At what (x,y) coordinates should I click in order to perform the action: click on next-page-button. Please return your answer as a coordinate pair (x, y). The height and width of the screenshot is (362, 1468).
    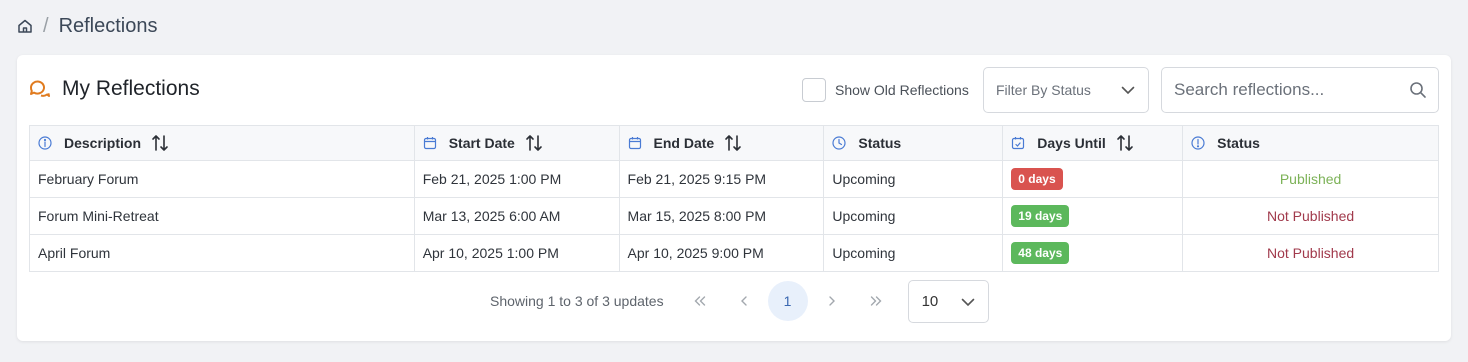
    Looking at the image, I should click on (832, 301).